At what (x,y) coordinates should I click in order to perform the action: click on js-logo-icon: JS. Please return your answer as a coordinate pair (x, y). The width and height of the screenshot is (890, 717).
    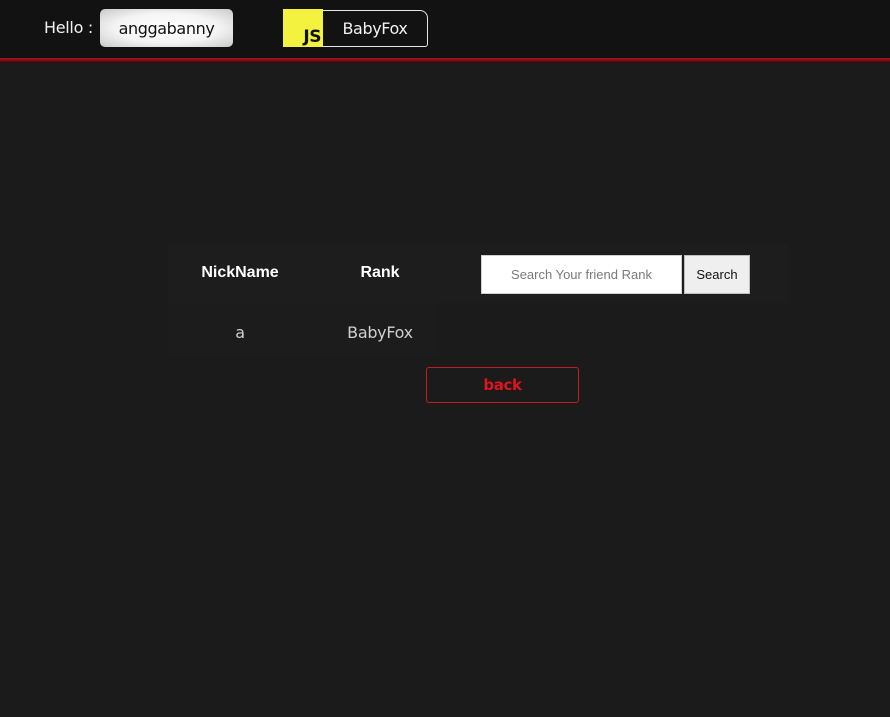
    Looking at the image, I should click on (303, 28).